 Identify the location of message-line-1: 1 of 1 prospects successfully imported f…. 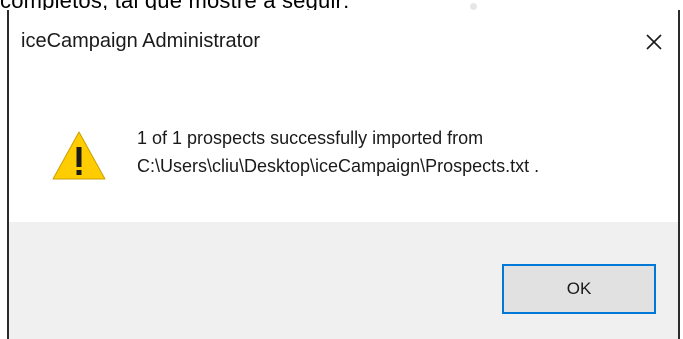
(310, 138).